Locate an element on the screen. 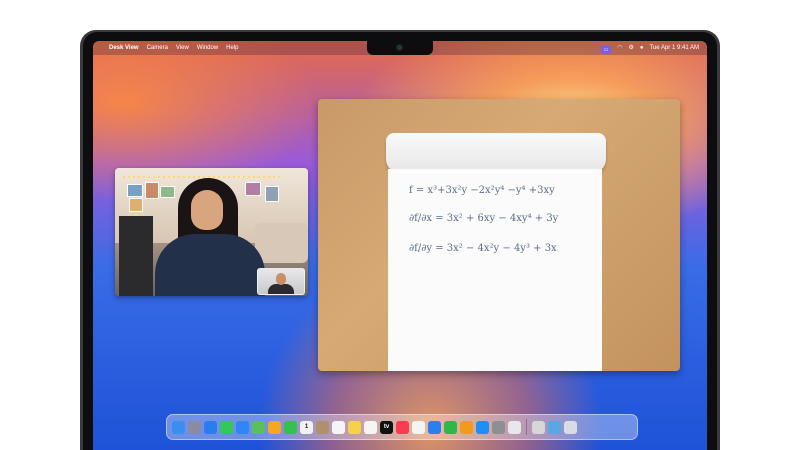 This screenshot has width=800, height=450. trash-icon is located at coordinates (570, 427).